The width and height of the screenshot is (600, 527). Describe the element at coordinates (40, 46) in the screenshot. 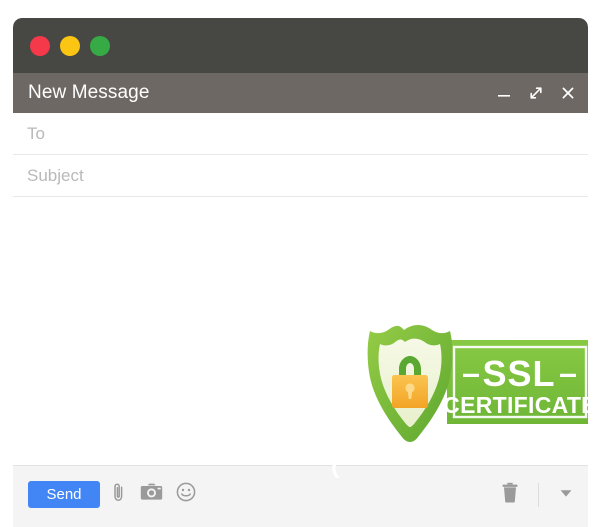

I see `close-traffic-light` at that location.